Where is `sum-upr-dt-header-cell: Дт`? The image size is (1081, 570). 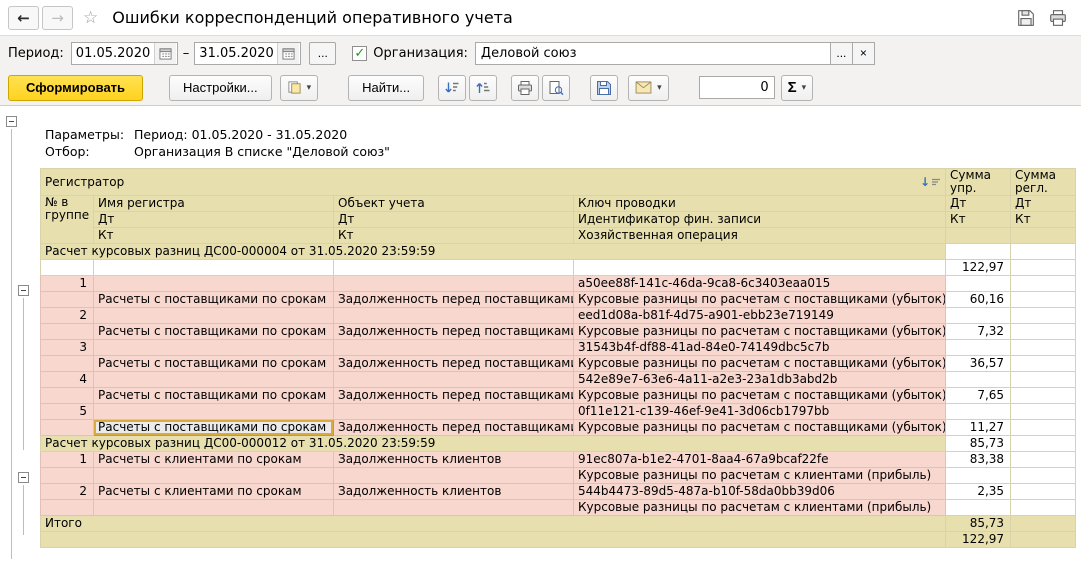 sum-upr-dt-header-cell: Дт is located at coordinates (978, 203).